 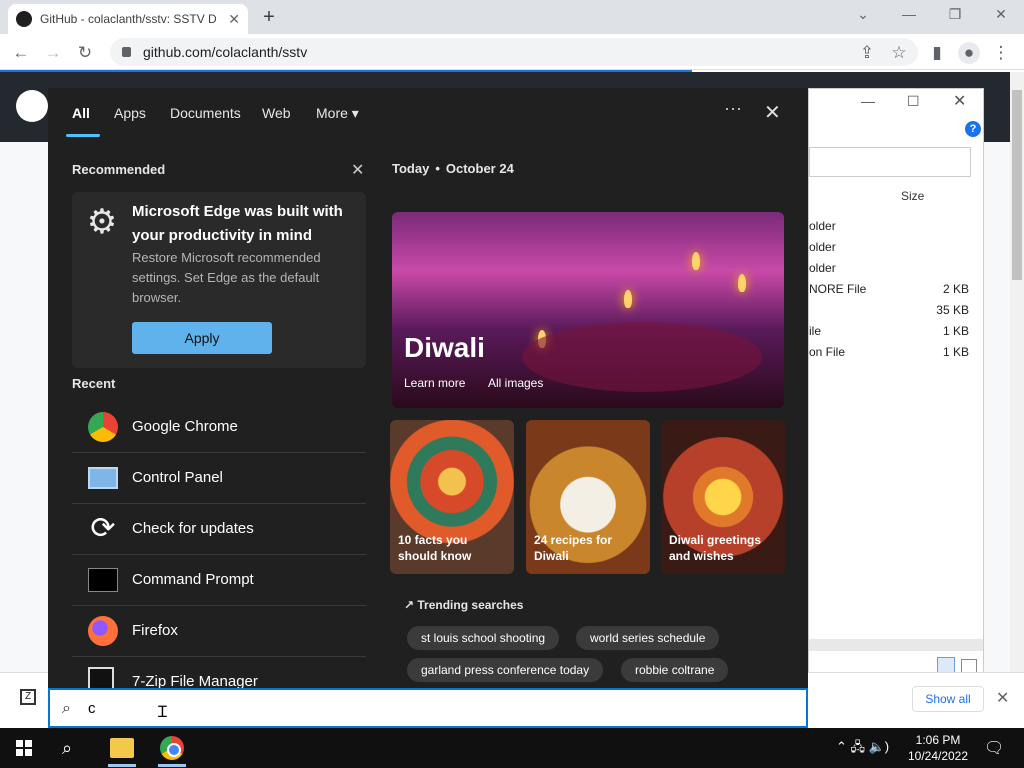 What do you see at coordinates (21, 53) in the screenshot?
I see `back-button: ←` at bounding box center [21, 53].